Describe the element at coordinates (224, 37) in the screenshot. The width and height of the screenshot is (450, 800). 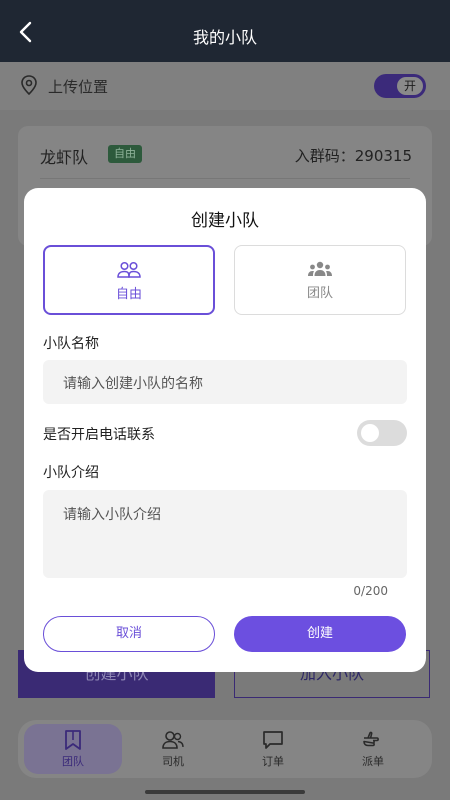
I see `page-title: 我的小队` at that location.